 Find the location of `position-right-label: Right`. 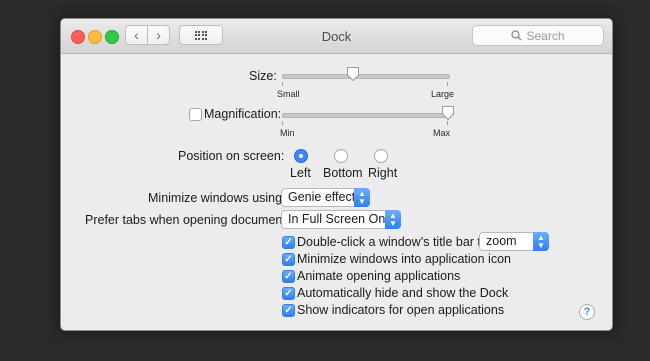

position-right-label: Right is located at coordinates (383, 173).